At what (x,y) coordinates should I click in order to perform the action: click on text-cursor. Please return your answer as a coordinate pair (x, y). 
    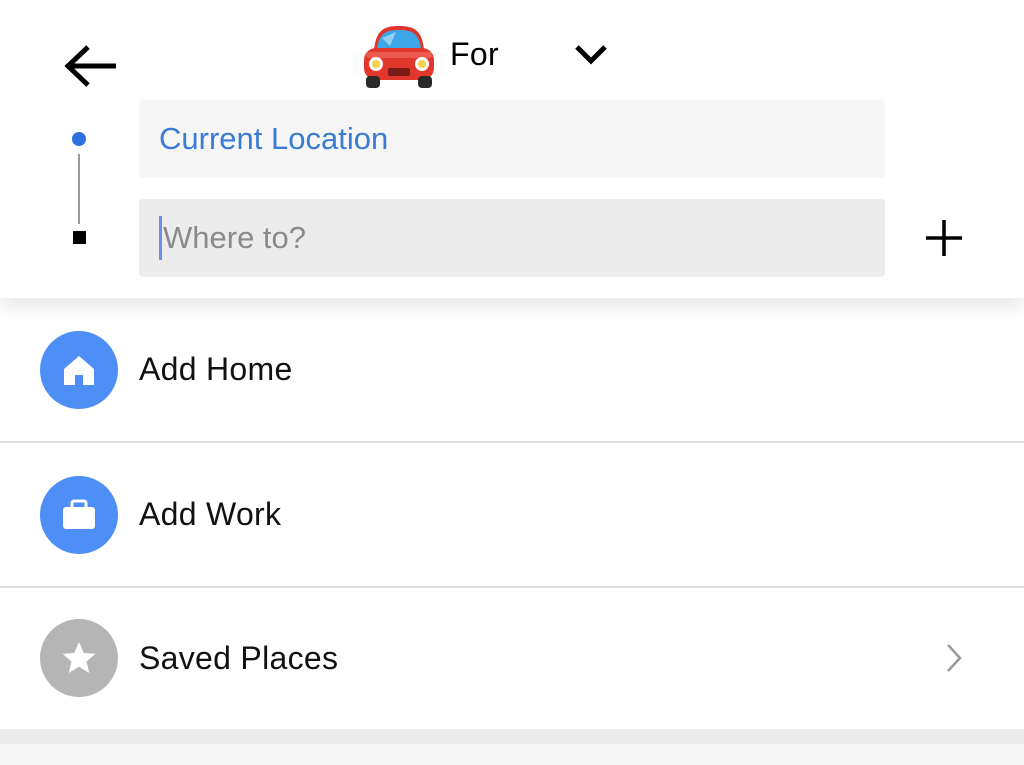
    Looking at the image, I should click on (160, 238).